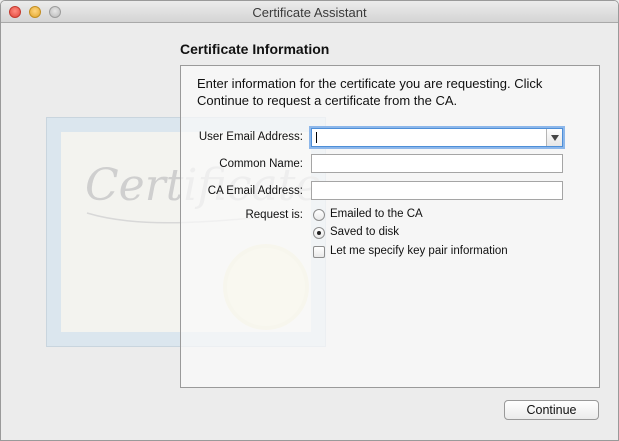  I want to click on text-cursor, so click(316, 137).